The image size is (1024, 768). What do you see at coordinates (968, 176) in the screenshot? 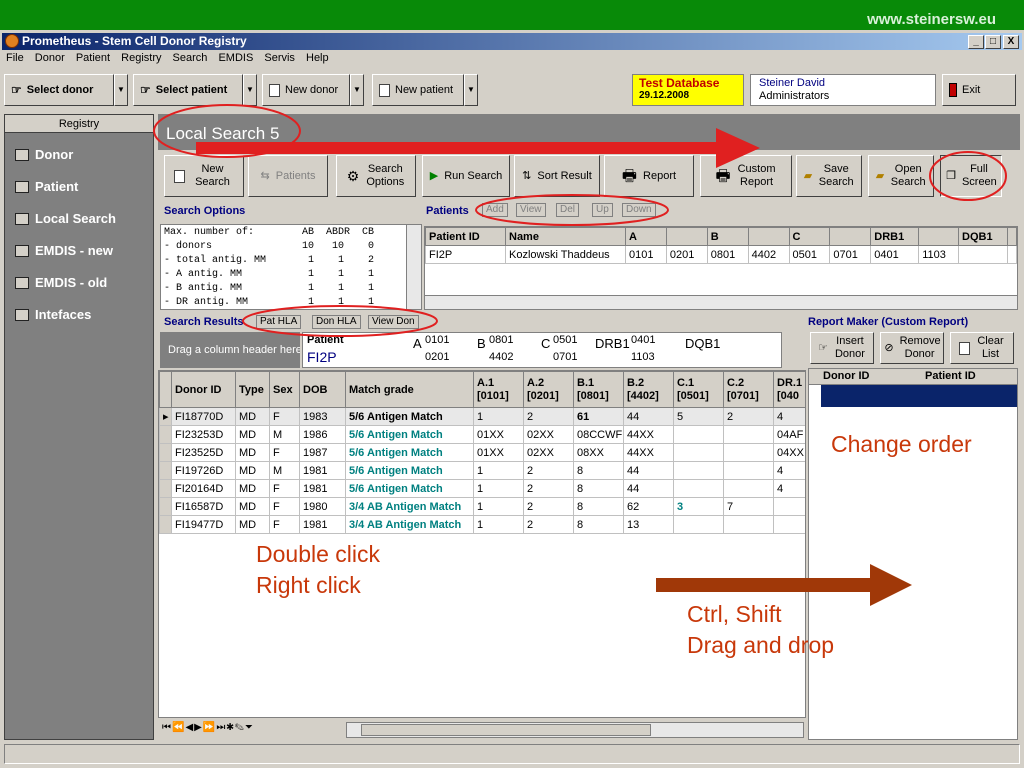
I see `full-screen-oval` at bounding box center [968, 176].